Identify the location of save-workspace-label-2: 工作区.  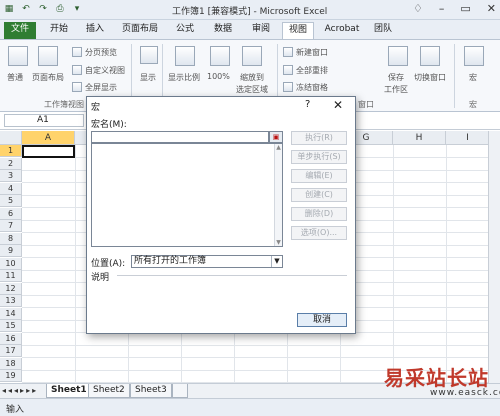
(396, 89).